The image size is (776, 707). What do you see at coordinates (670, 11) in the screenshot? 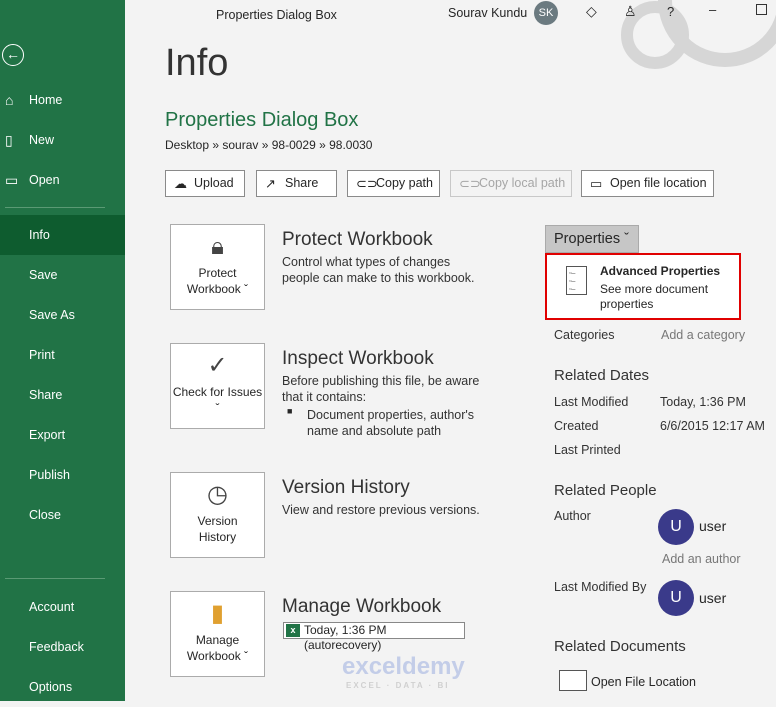
I see `help-icon: ?` at bounding box center [670, 11].